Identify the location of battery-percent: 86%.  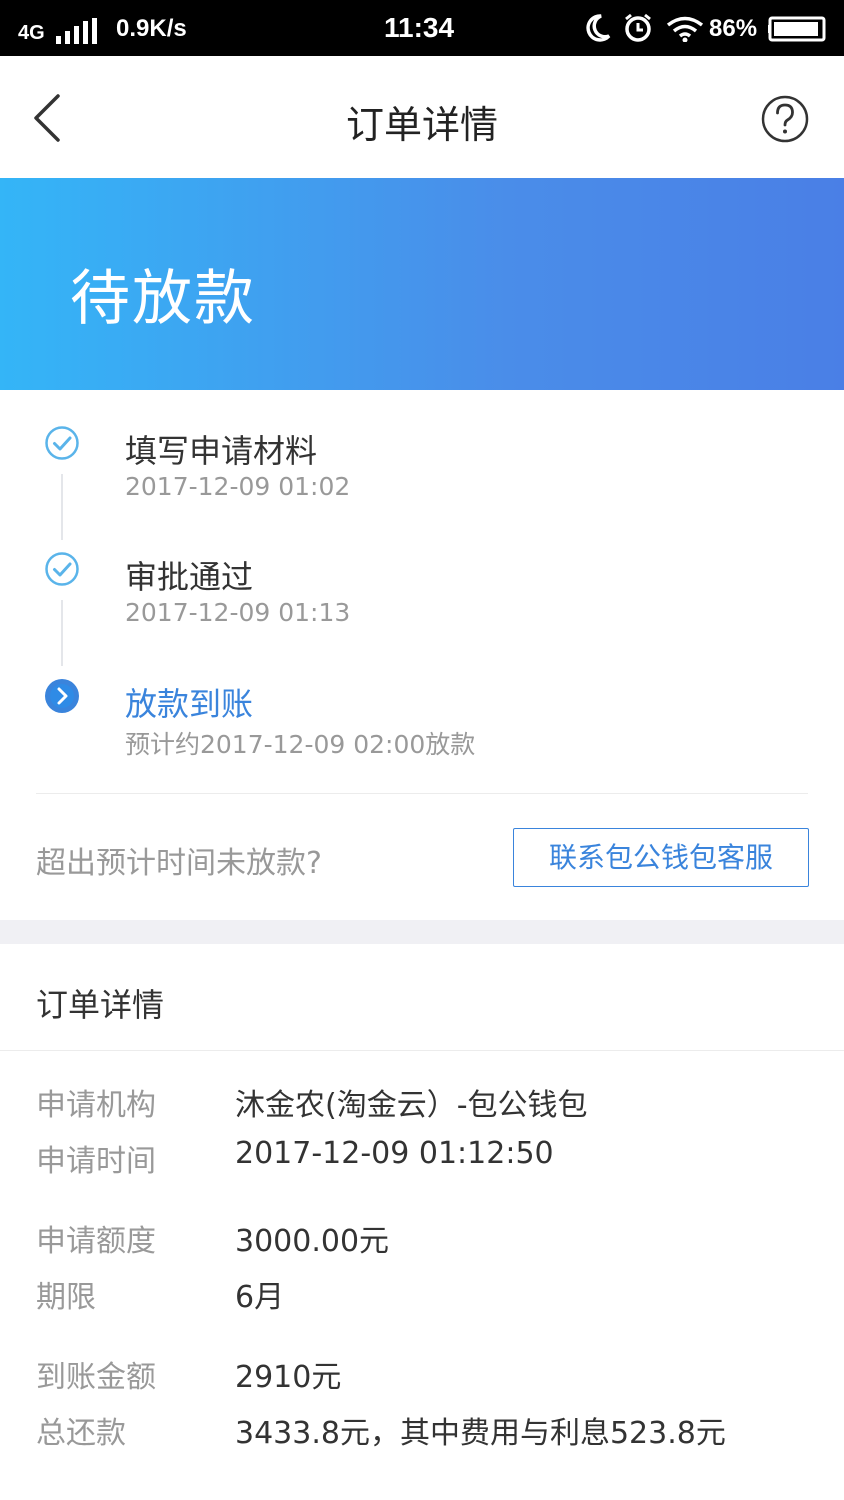
(733, 28).